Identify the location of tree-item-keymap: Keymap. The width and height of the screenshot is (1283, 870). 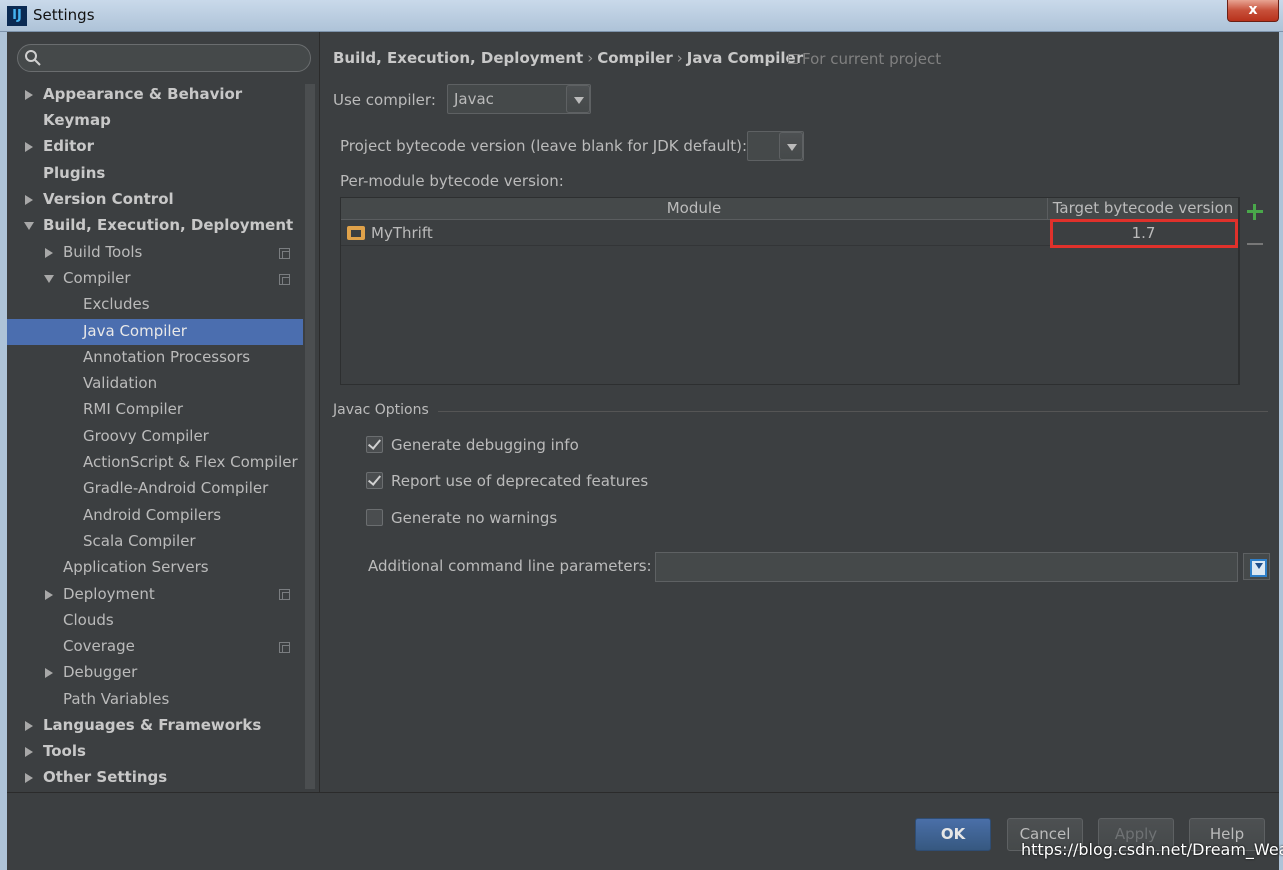
(67, 120).